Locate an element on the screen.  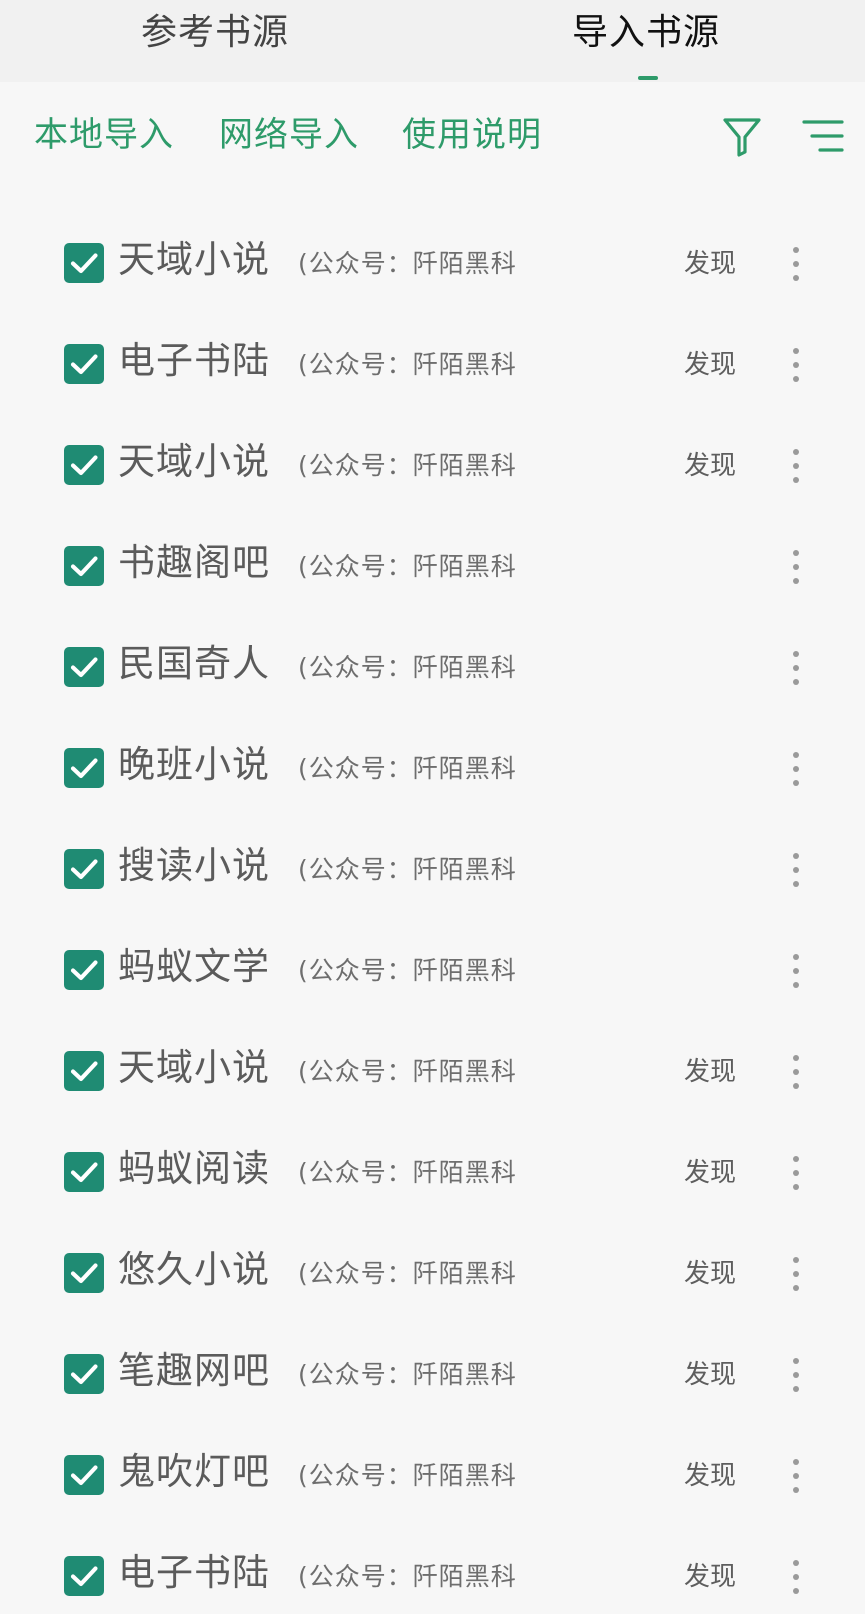
active-tab-indicator is located at coordinates (648, 78).